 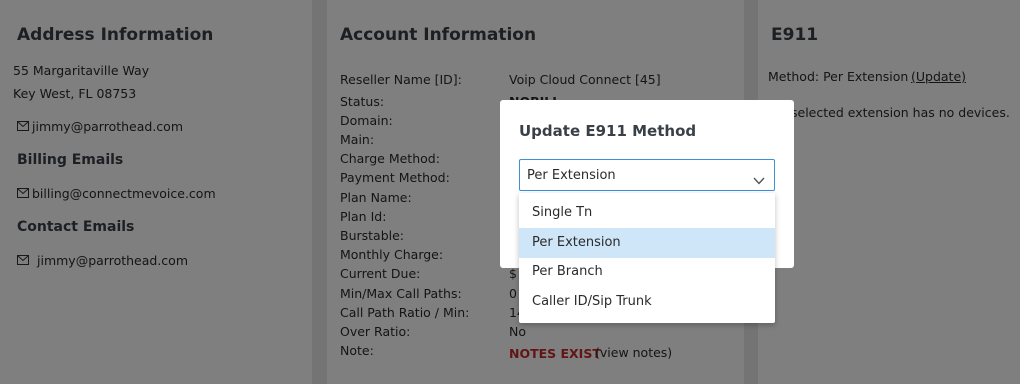 I want to click on option-single-tn: Single Tn, so click(x=647, y=213).